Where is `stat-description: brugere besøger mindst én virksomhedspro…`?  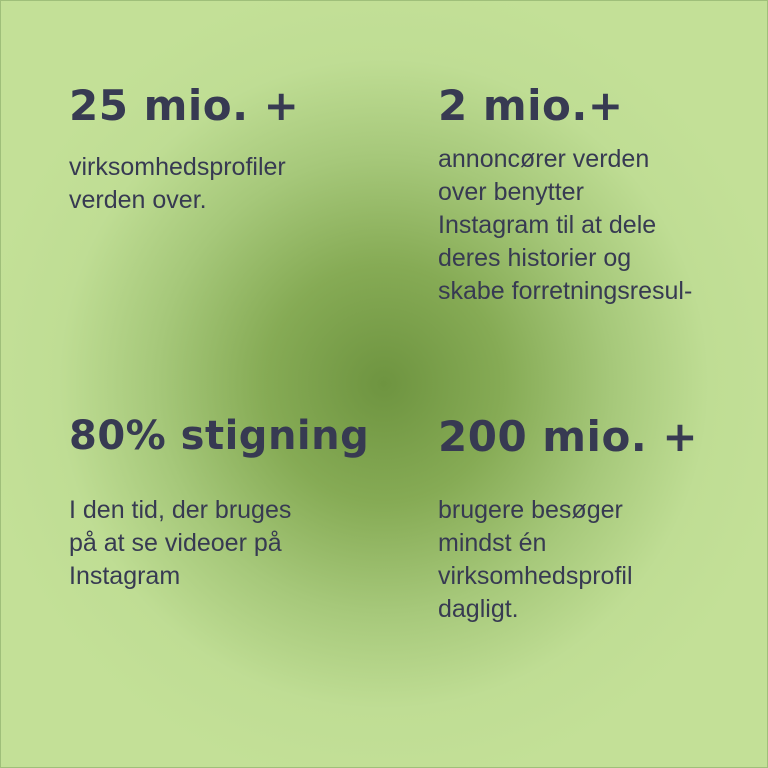 stat-description: brugere besøger mindst én virksomhedspro… is located at coordinates (535, 559).